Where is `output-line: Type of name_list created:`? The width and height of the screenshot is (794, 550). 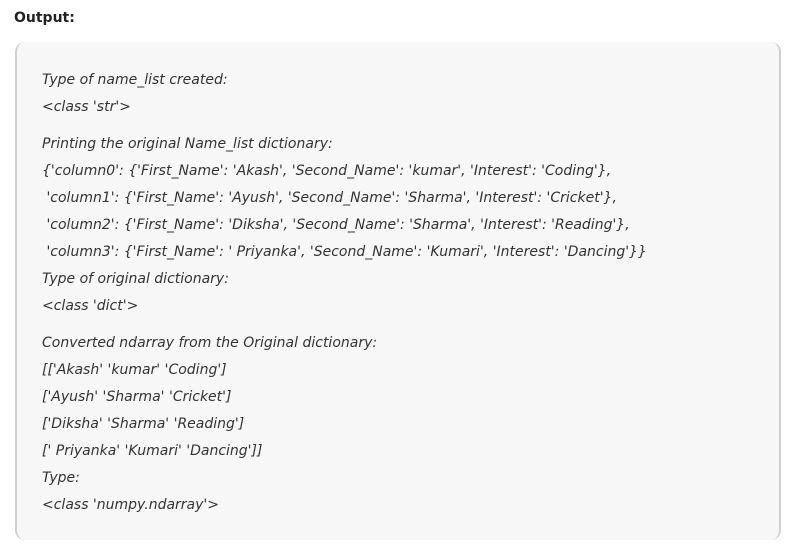
output-line: Type of name_list created: is located at coordinates (135, 80).